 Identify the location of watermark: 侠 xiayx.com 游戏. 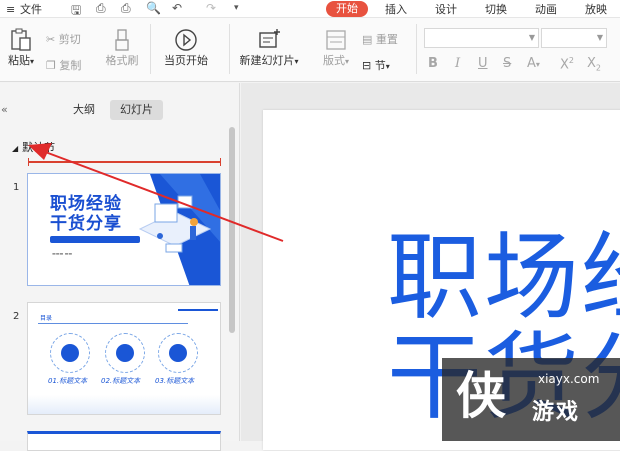
(531, 399).